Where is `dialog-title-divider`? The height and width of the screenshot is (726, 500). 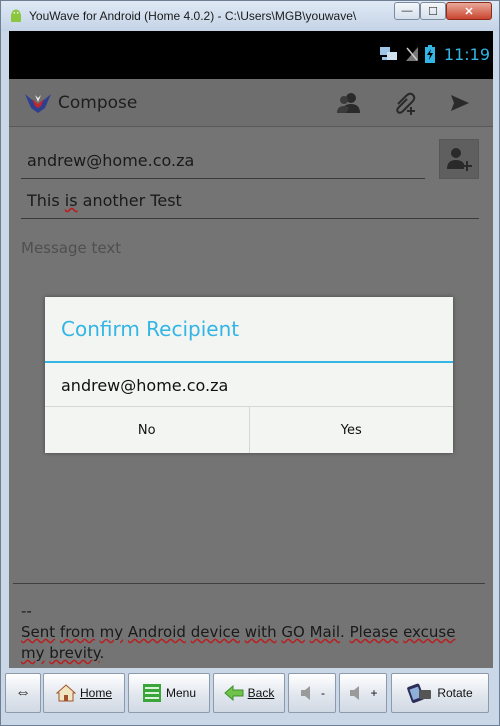 dialog-title-divider is located at coordinates (249, 362).